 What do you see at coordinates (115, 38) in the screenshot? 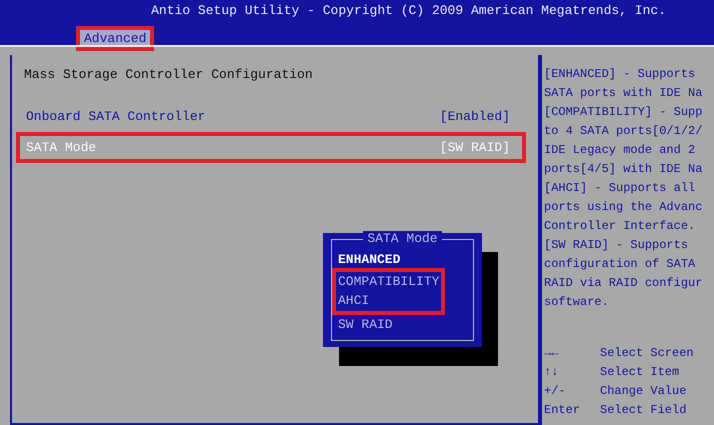
I see `tab: Advanced` at bounding box center [115, 38].